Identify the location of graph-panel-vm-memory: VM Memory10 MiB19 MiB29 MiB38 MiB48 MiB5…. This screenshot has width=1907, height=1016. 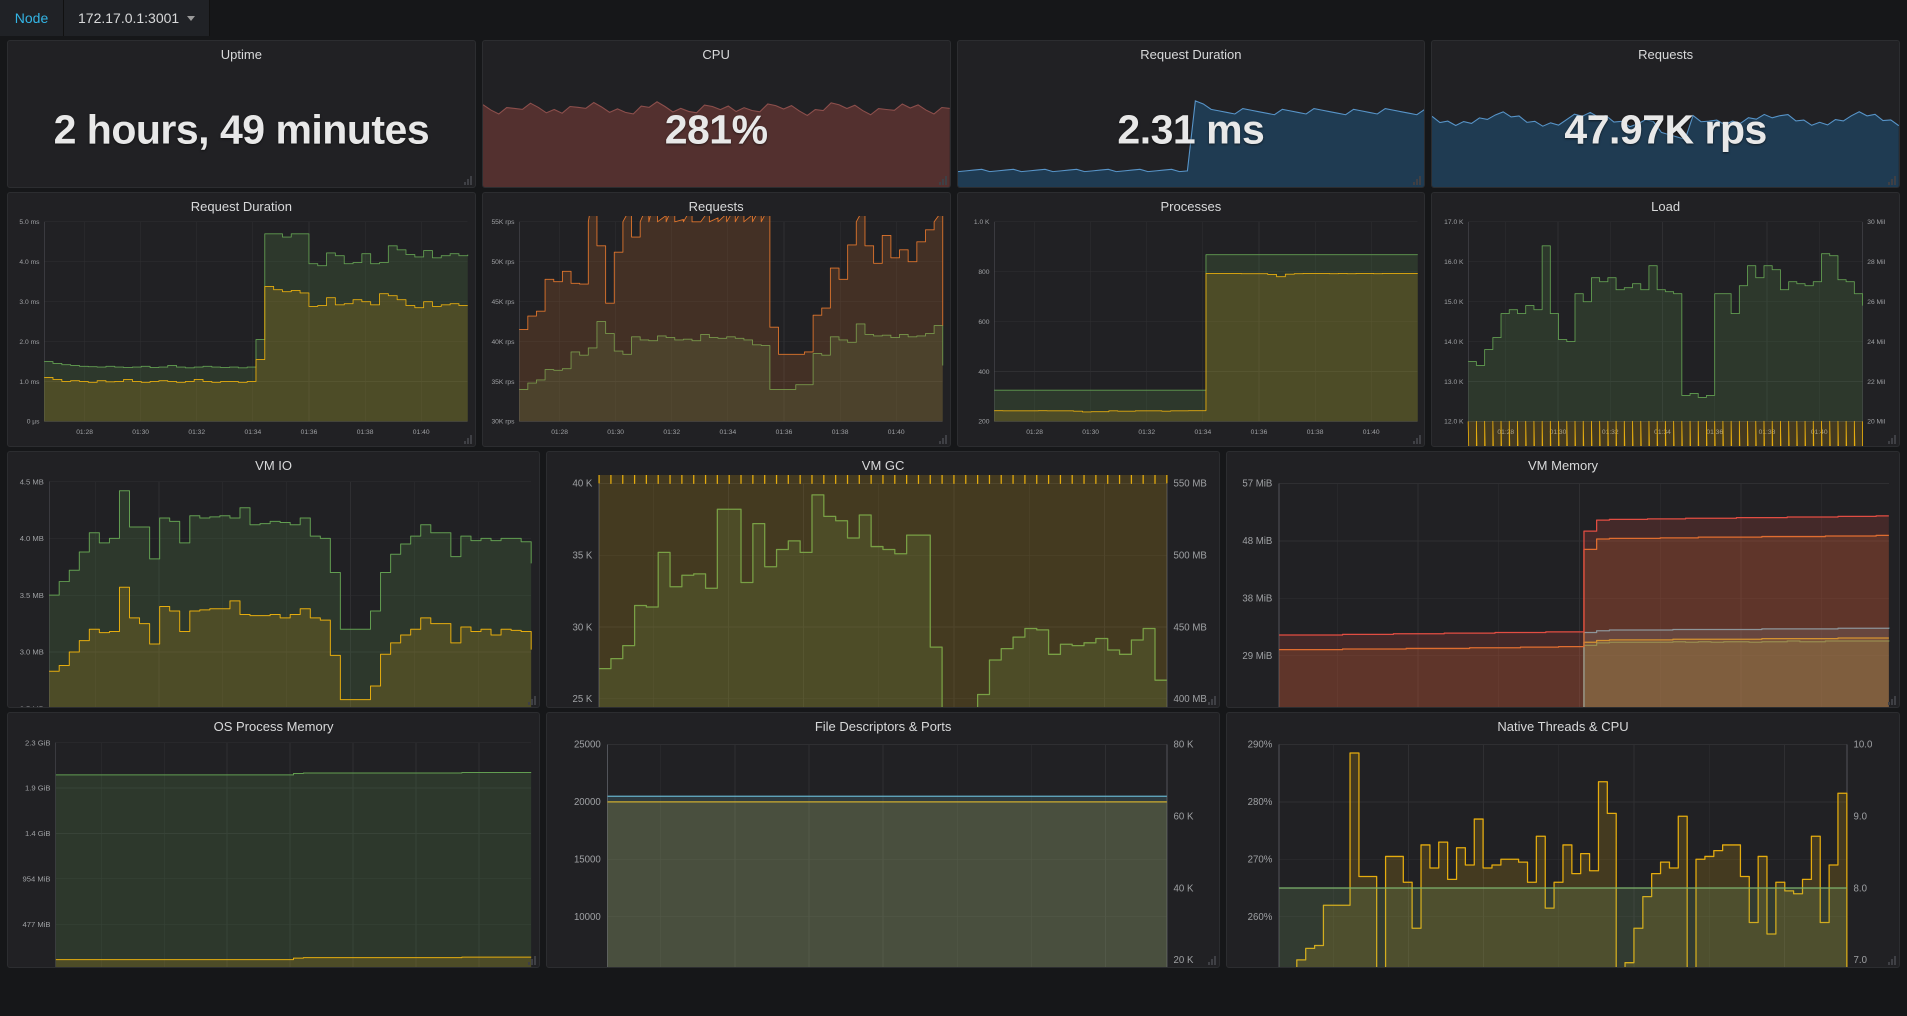
(1563, 579).